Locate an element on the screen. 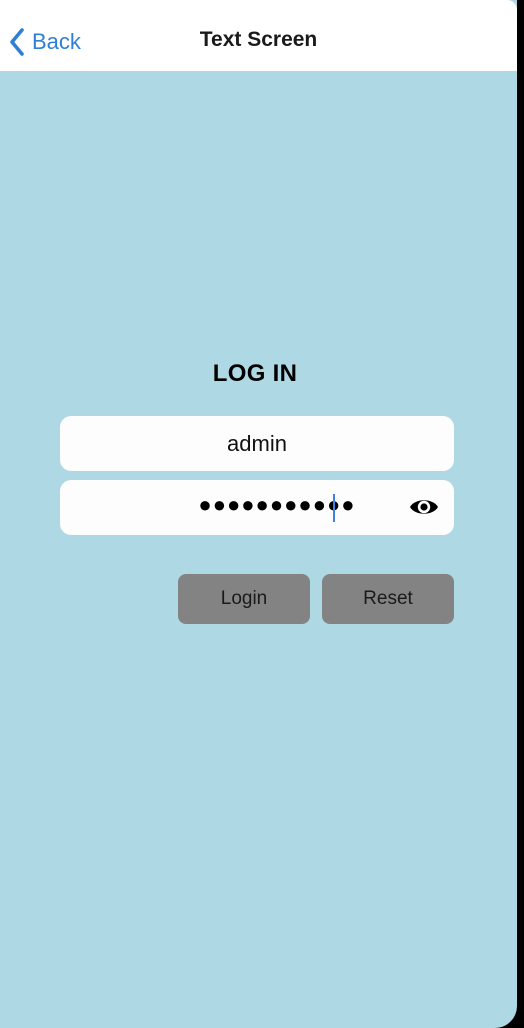 This screenshot has width=524, height=1028. password-input: ●●●●●●●●●●● is located at coordinates (257, 505).